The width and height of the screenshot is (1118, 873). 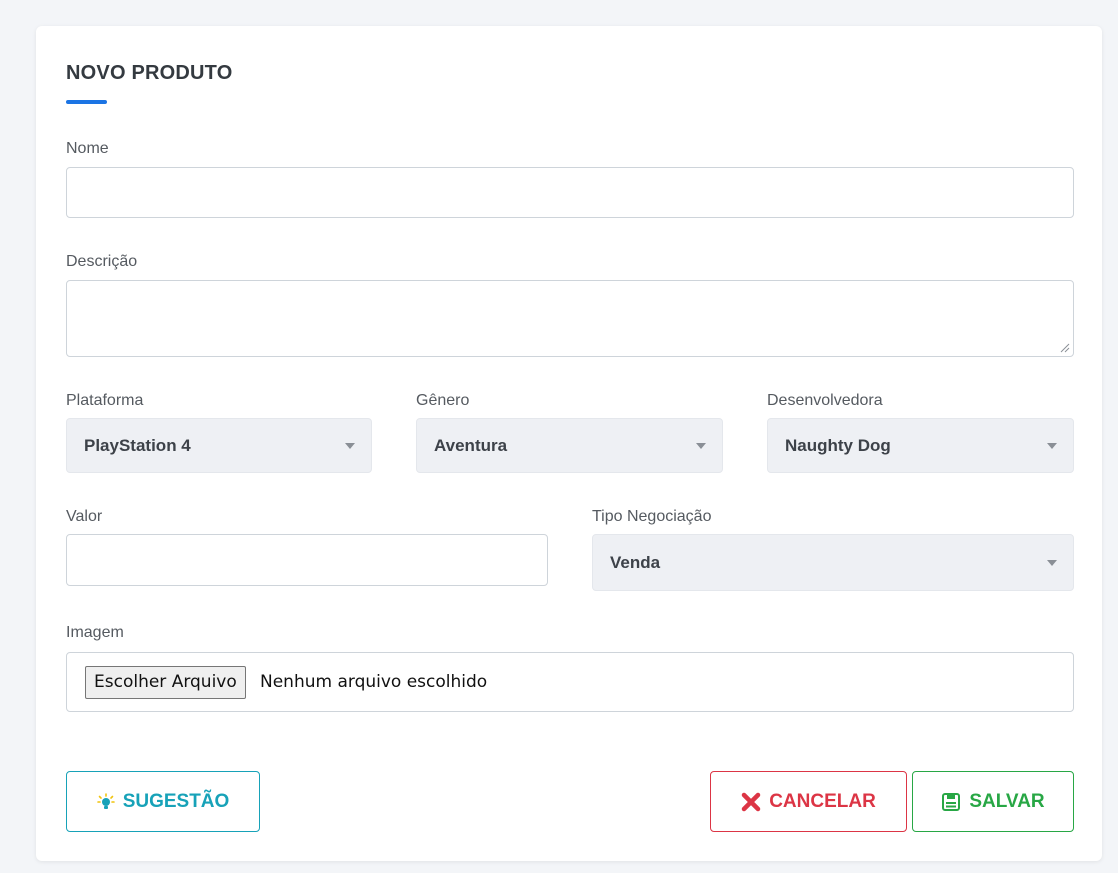 What do you see at coordinates (86, 102) in the screenshot?
I see `title-underline` at bounding box center [86, 102].